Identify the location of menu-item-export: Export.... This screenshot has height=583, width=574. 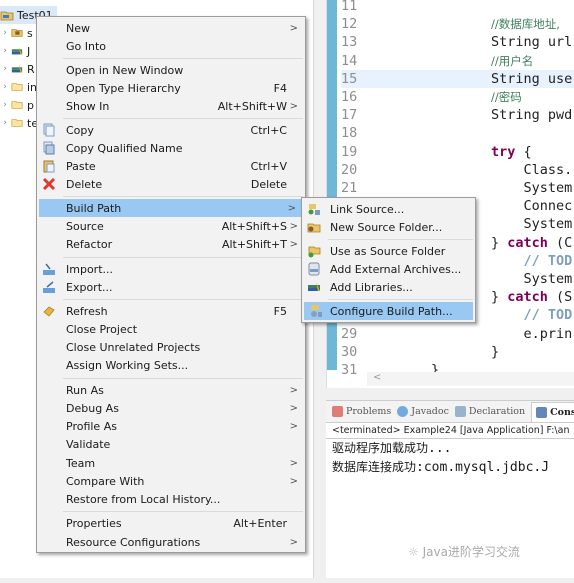
(171, 287).